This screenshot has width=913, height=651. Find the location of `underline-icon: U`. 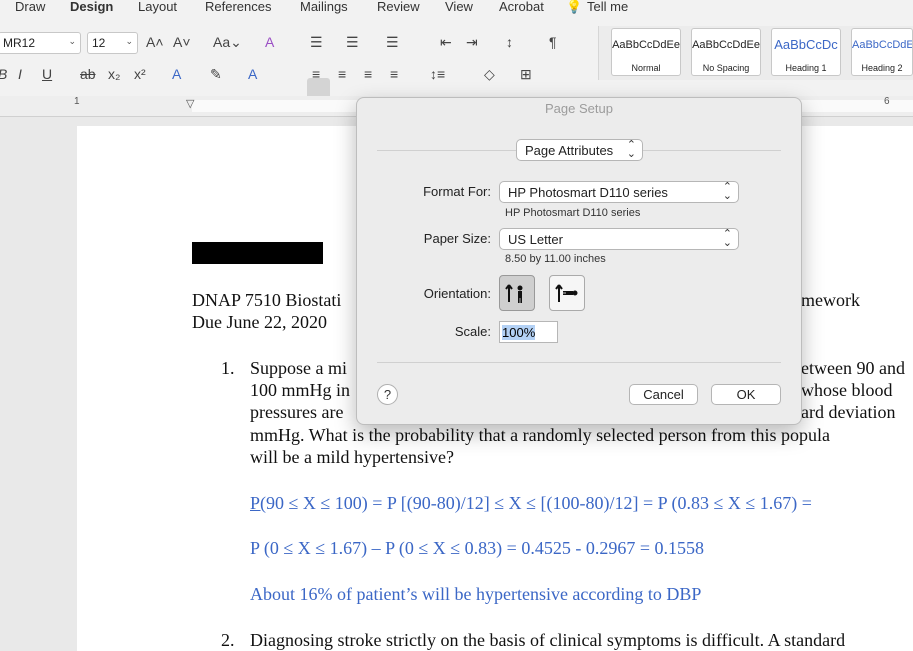

underline-icon: U is located at coordinates (47, 74).